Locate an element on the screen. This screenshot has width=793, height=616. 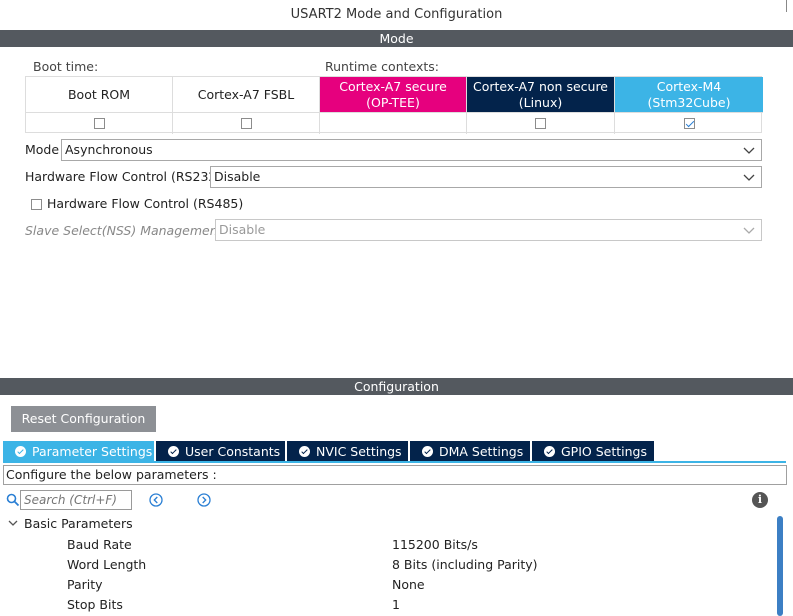
search-icon is located at coordinates (13, 500).